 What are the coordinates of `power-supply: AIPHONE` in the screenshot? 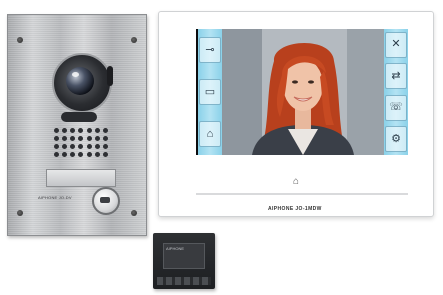 It's located at (184, 261).